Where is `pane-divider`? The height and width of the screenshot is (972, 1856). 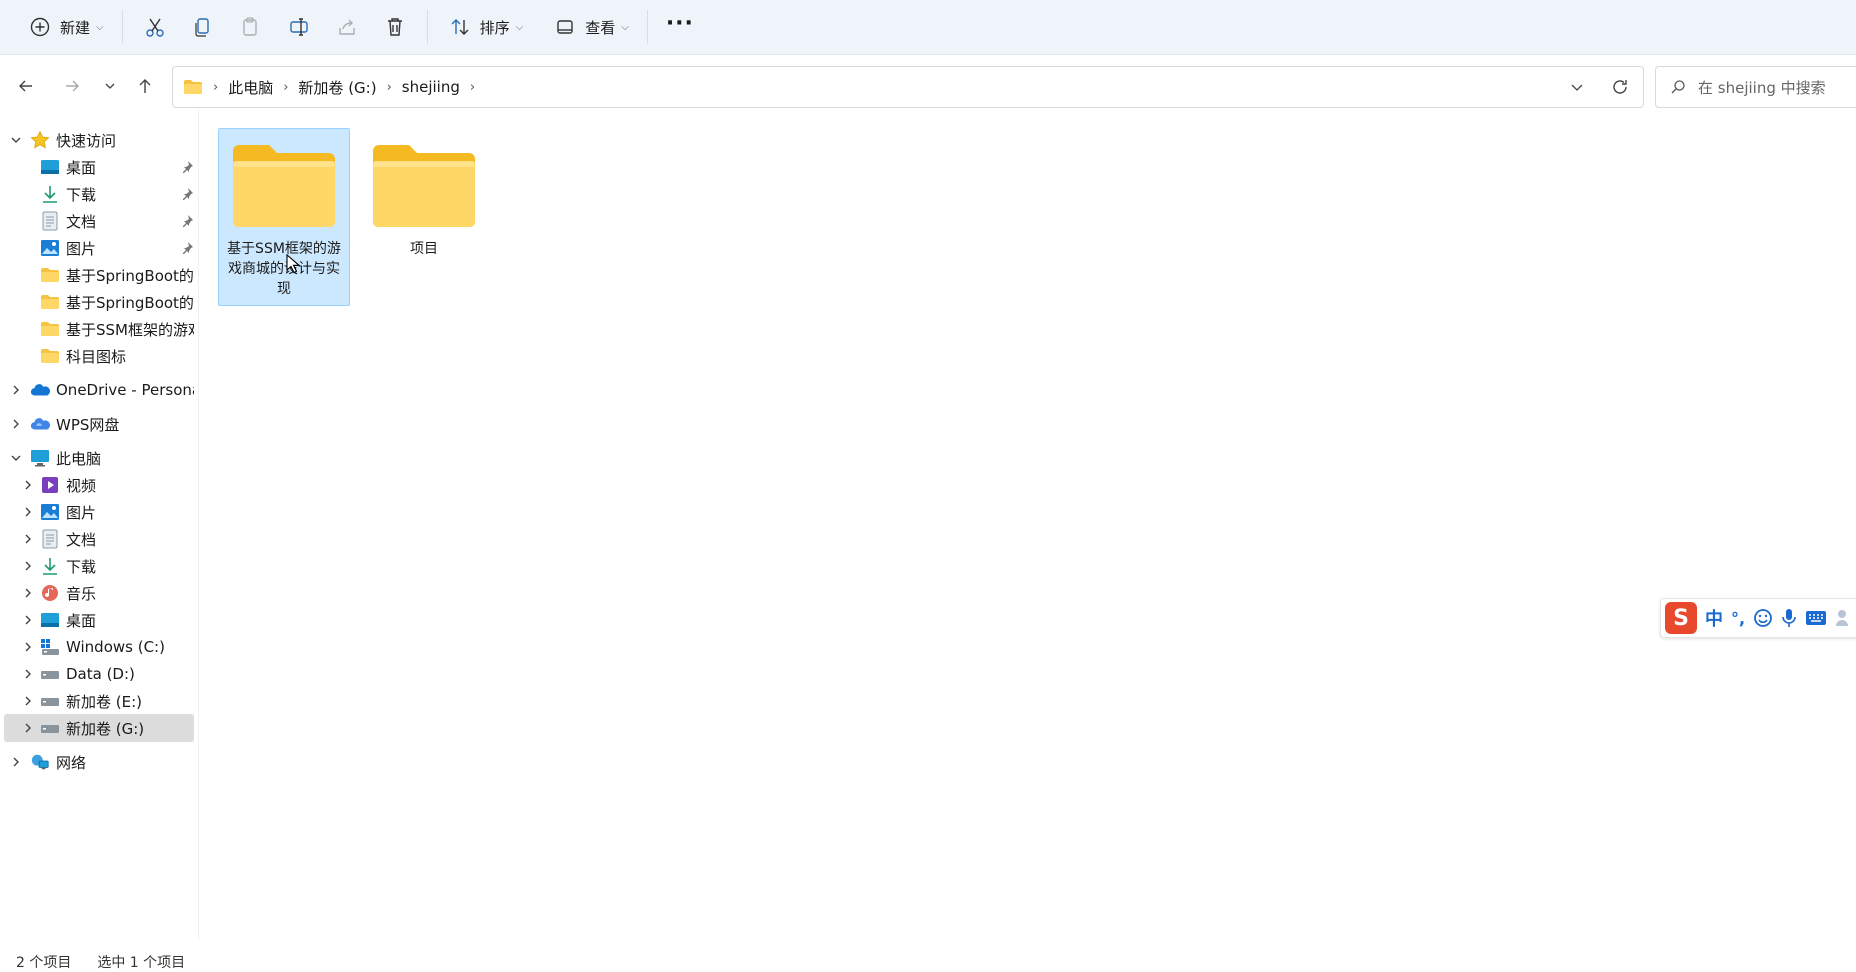 pane-divider is located at coordinates (198, 525).